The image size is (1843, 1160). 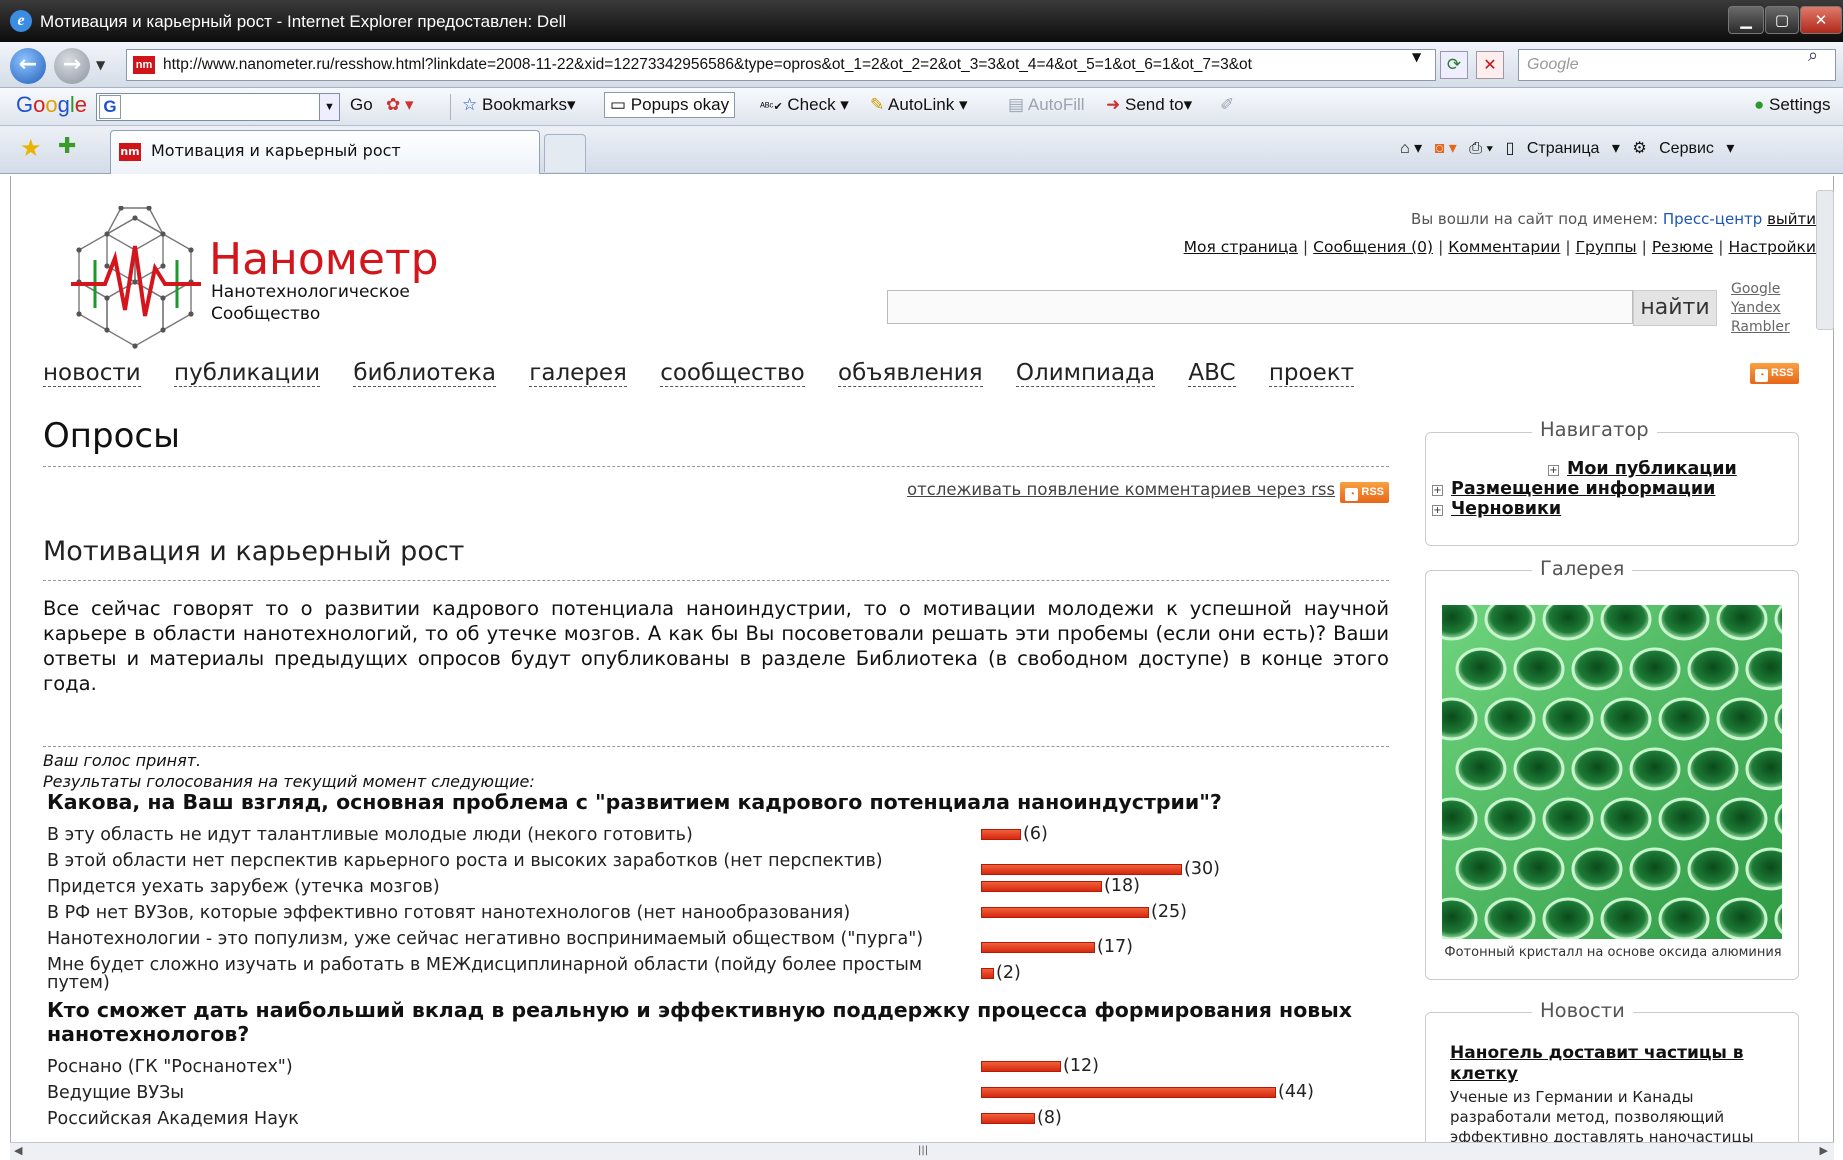 What do you see at coordinates (1212, 373) in the screenshot?
I see `nav-abc: ABC` at bounding box center [1212, 373].